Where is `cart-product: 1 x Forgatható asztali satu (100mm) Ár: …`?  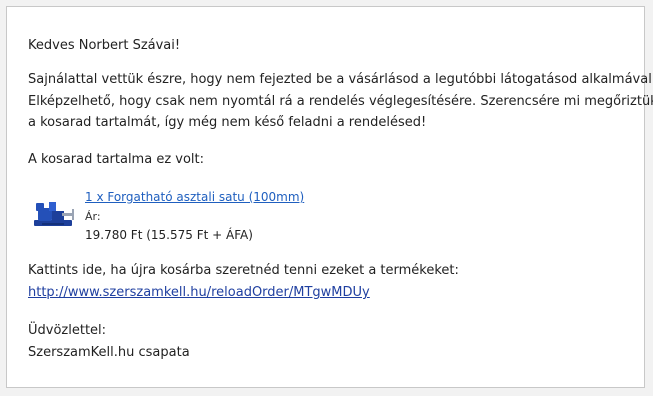 cart-product: 1 x Forgatható asztali satu (100mm) Ár: … is located at coordinates (308, 215).